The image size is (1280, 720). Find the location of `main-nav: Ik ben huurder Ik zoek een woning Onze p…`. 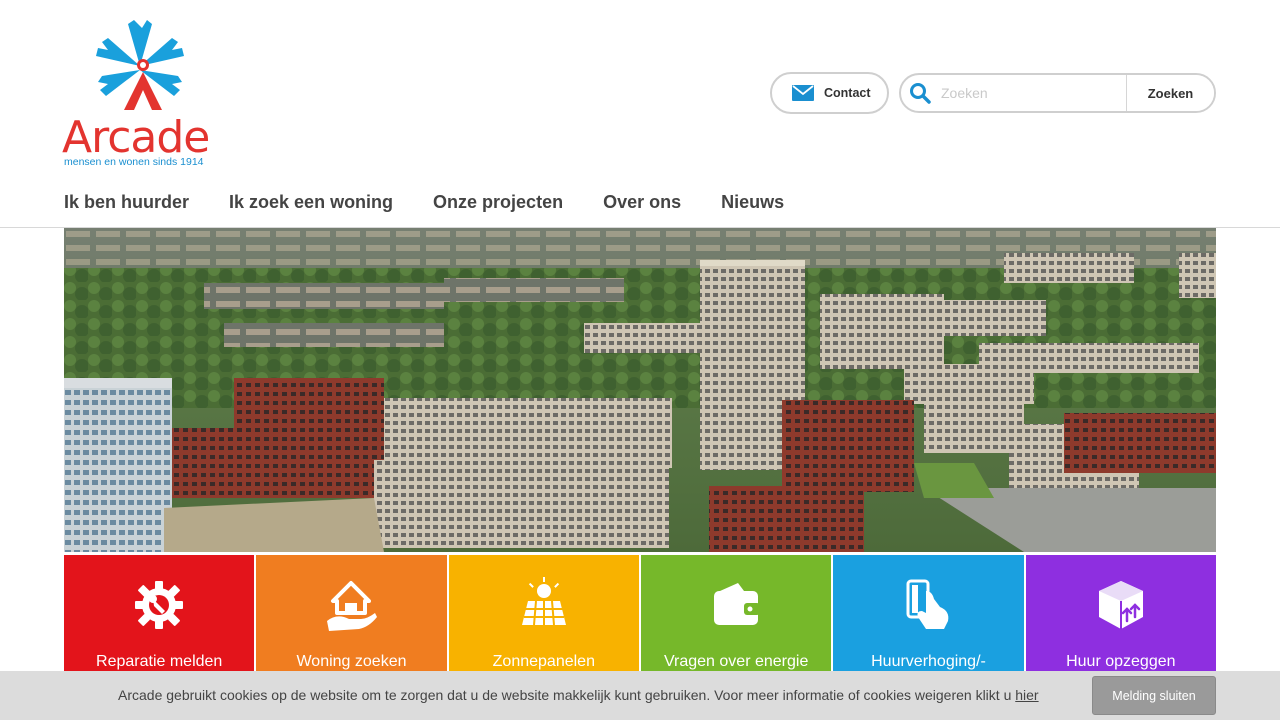

main-nav: Ik ben huurder Ik zoek een woning Onze p… is located at coordinates (424, 202).